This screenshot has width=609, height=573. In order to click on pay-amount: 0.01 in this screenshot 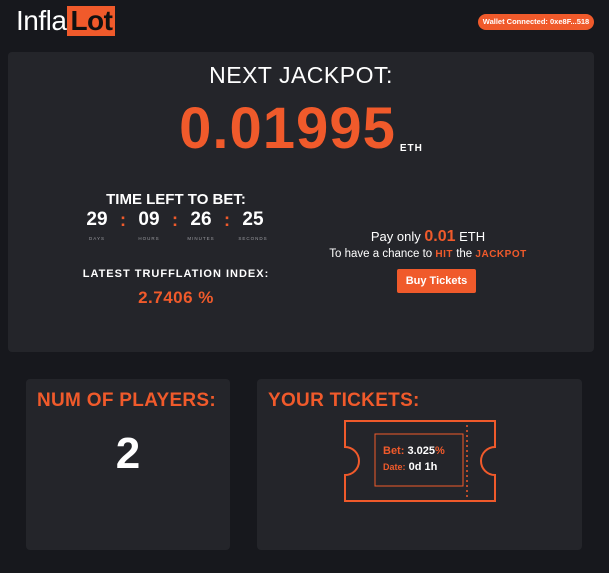, I will do `click(440, 236)`.